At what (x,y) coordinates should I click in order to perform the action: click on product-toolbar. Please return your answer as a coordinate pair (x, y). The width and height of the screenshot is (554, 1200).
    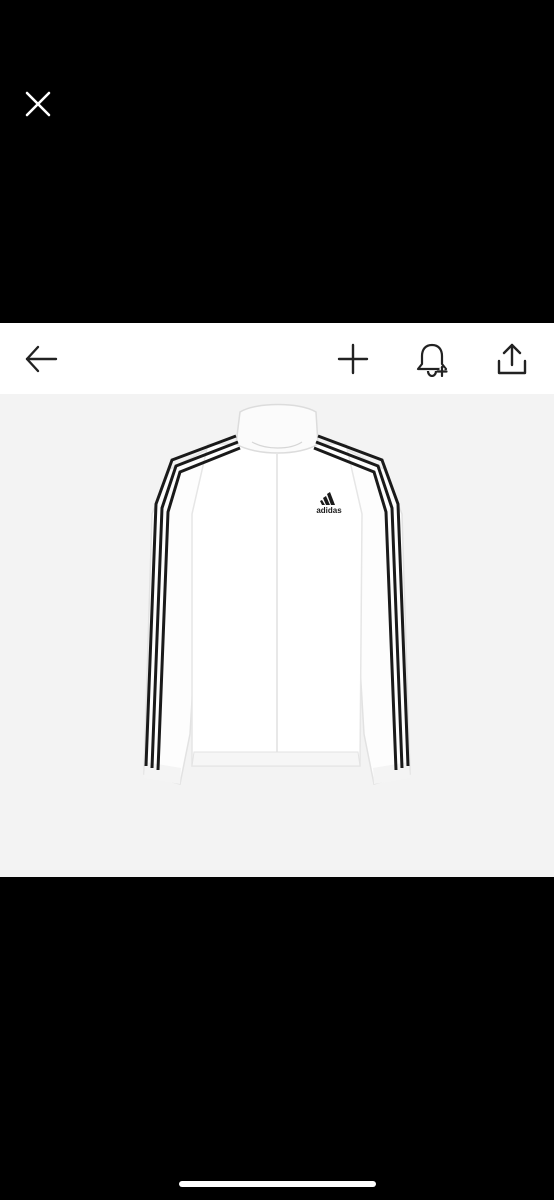
    Looking at the image, I should click on (277, 358).